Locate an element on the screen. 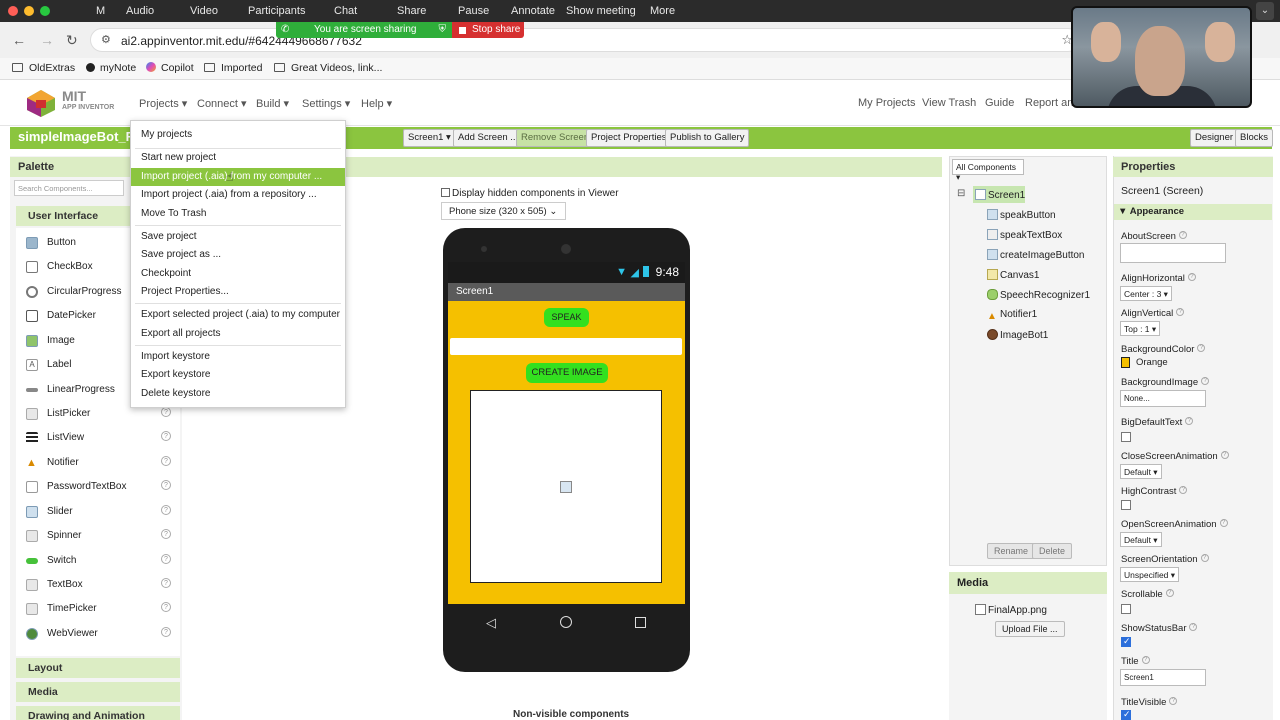 The height and width of the screenshot is (720, 1280). zoom-share: Share is located at coordinates (411, 11).